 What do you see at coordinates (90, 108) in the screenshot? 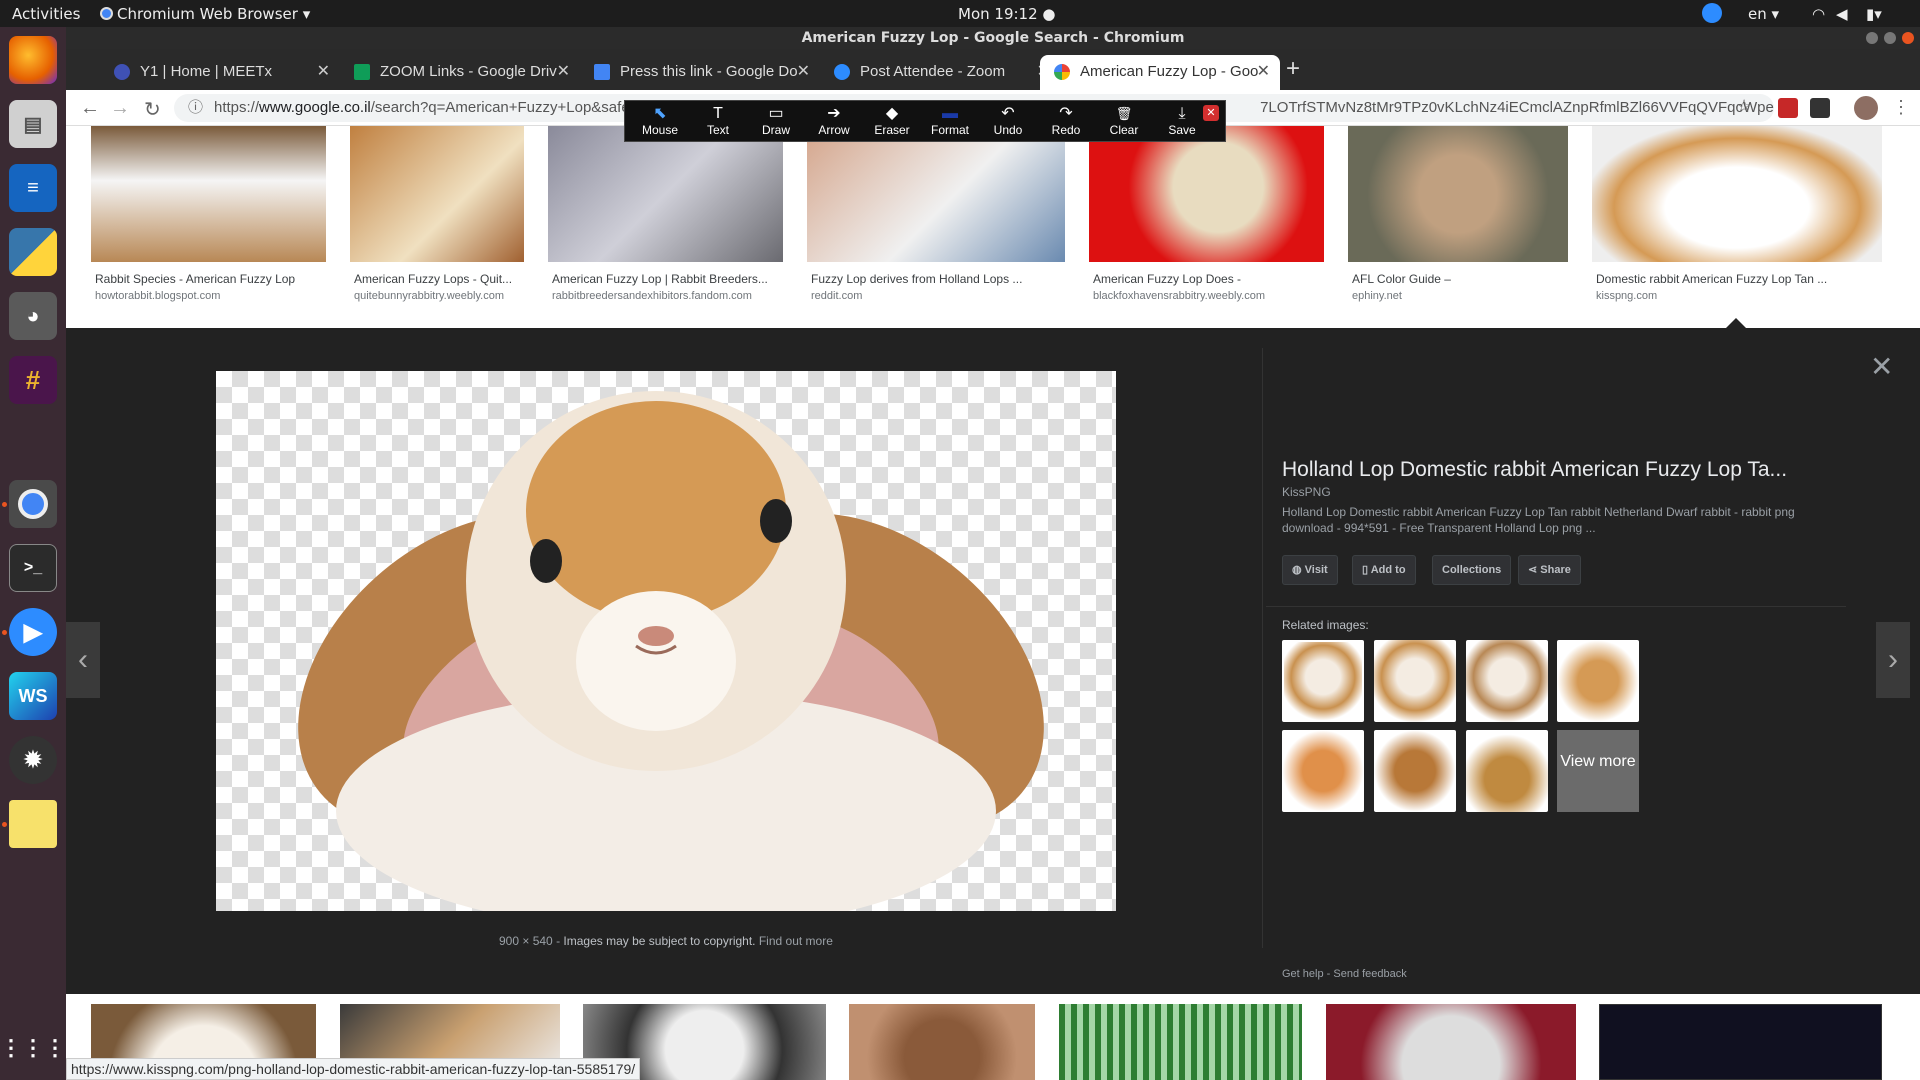
I see `back-button: ←` at bounding box center [90, 108].